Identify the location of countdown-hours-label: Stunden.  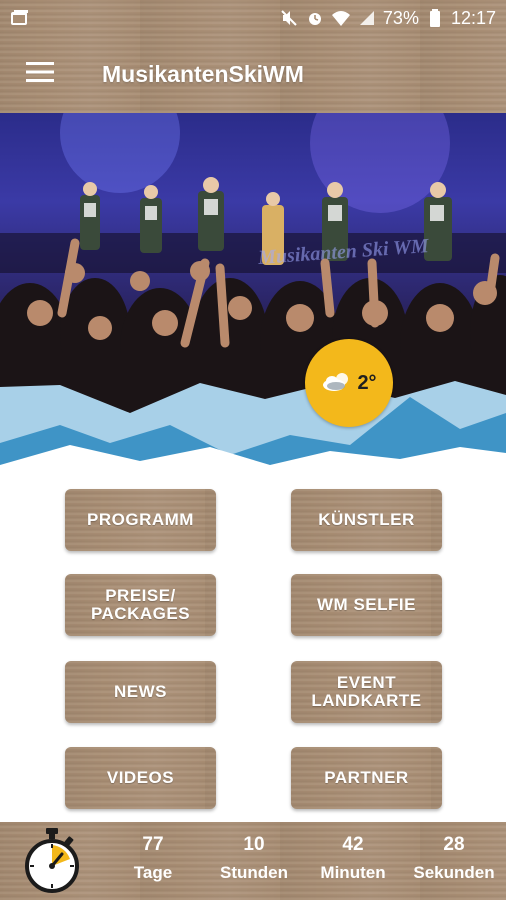
(254, 872).